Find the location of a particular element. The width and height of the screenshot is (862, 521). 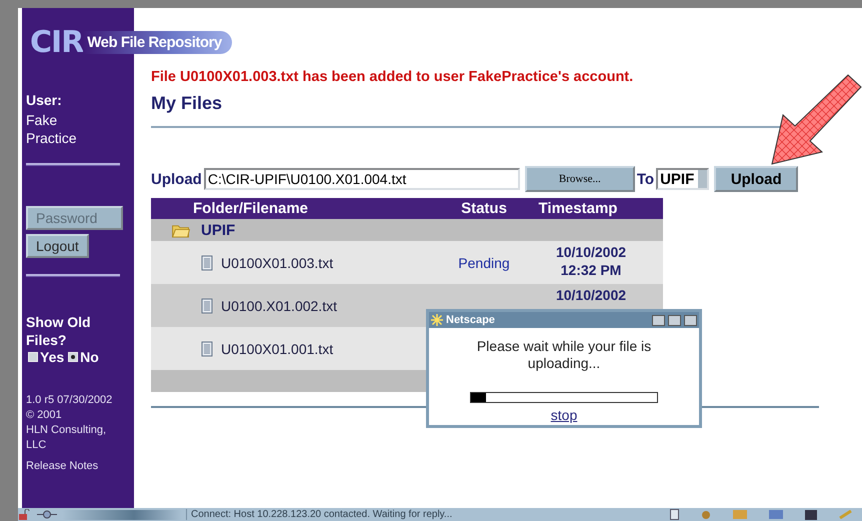

radio-label: No is located at coordinates (89, 357).